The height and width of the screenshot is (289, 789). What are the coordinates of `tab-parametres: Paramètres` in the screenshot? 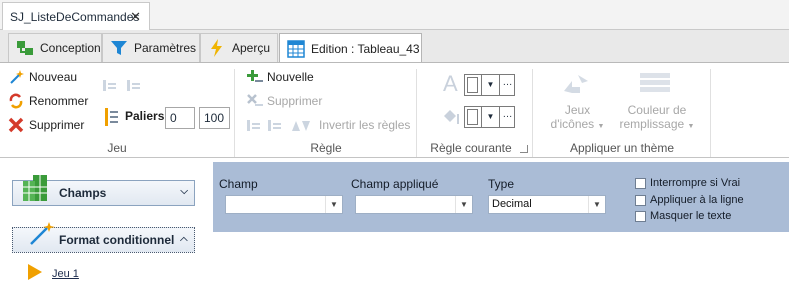 It's located at (151, 47).